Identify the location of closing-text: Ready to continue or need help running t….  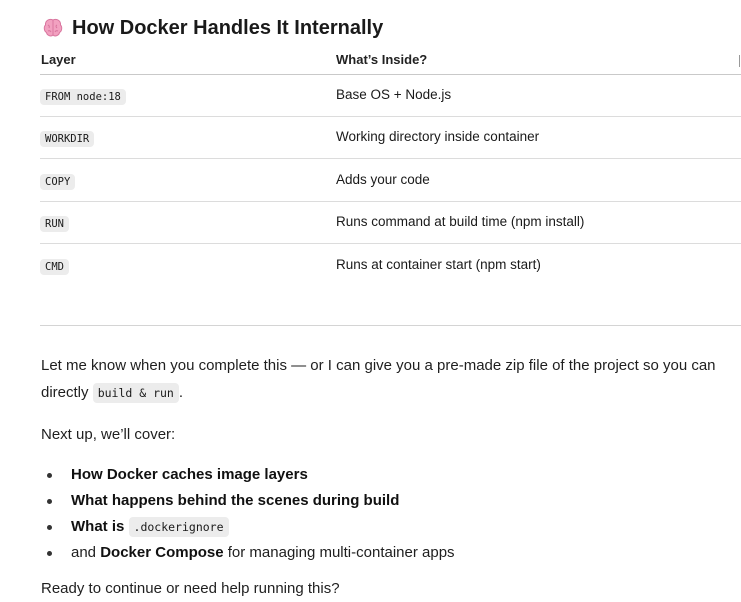
(190, 588).